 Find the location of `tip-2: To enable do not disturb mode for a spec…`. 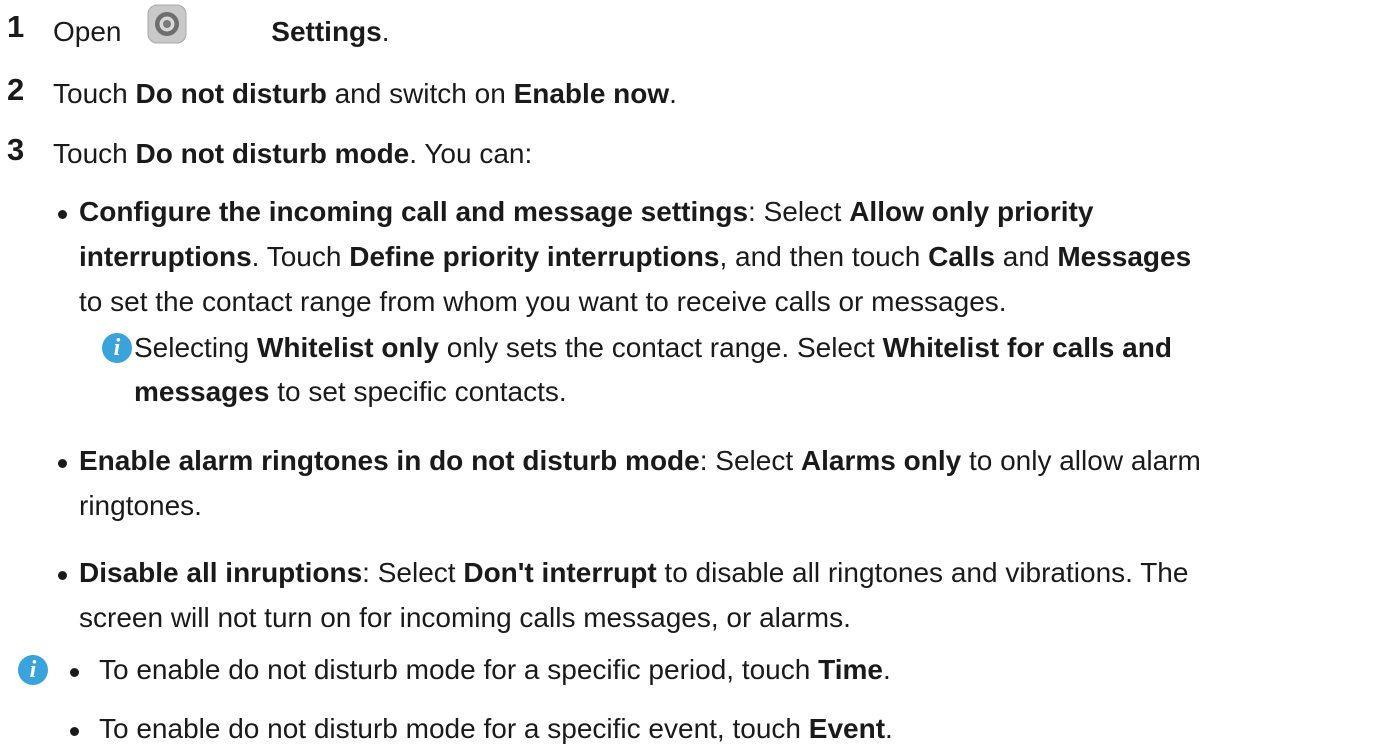

tip-2: To enable do not disturb mode for a spec… is located at coordinates (496, 728).